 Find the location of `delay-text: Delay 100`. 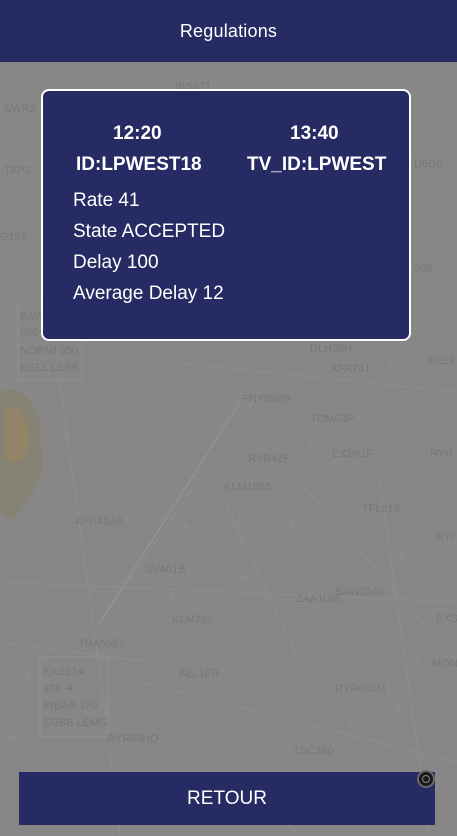

delay-text: Delay 100 is located at coordinates (116, 262).